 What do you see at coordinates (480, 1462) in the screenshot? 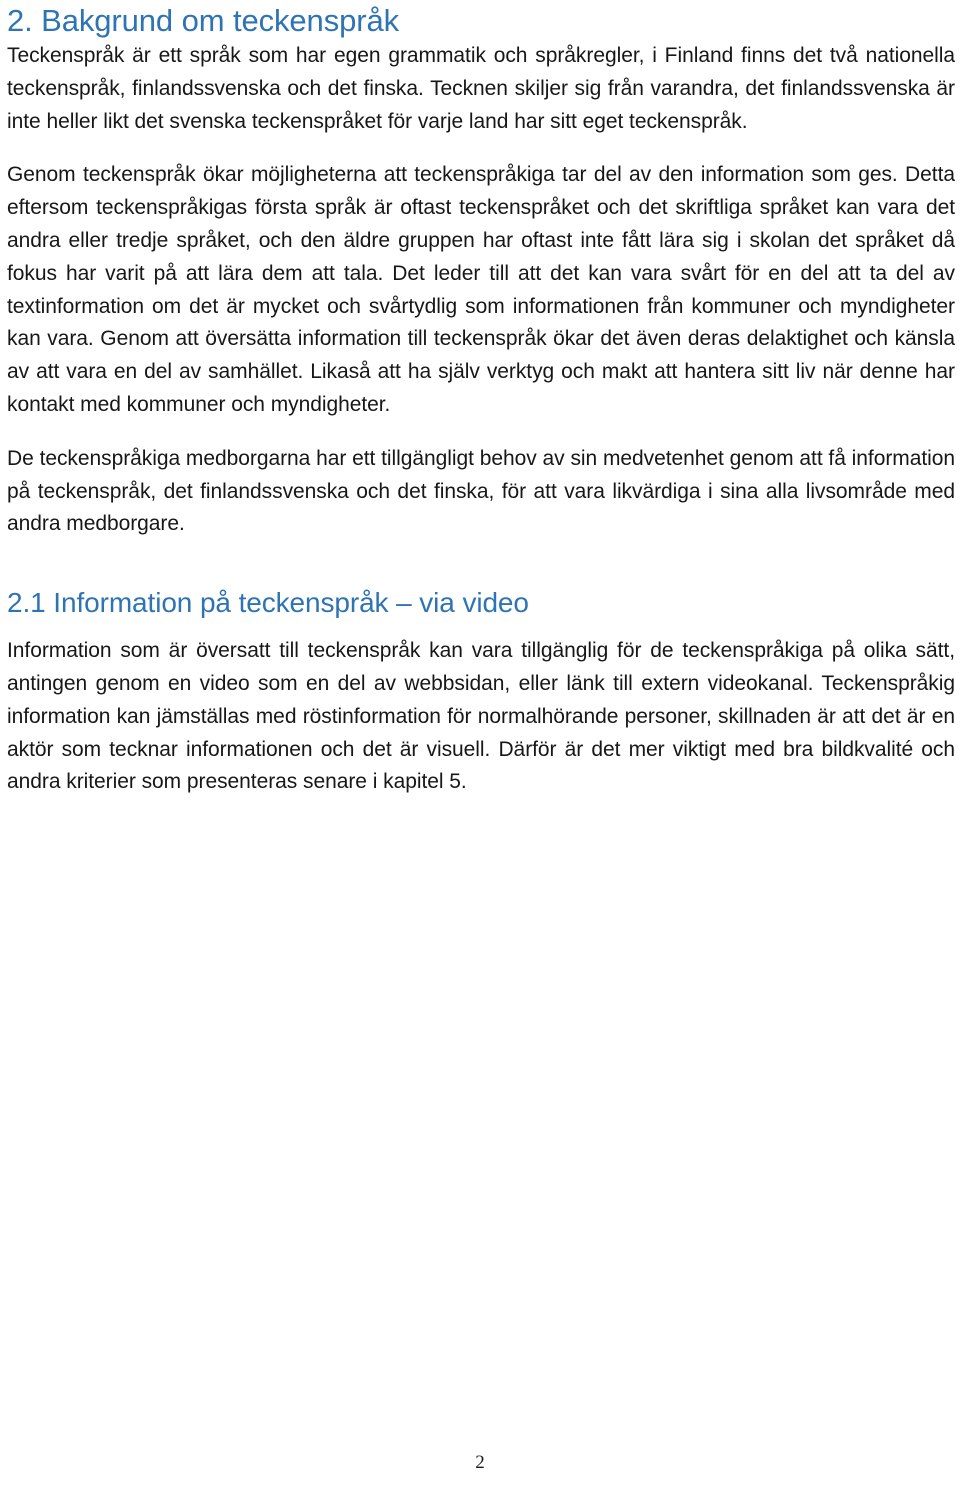
I see `page-number: 2` at bounding box center [480, 1462].